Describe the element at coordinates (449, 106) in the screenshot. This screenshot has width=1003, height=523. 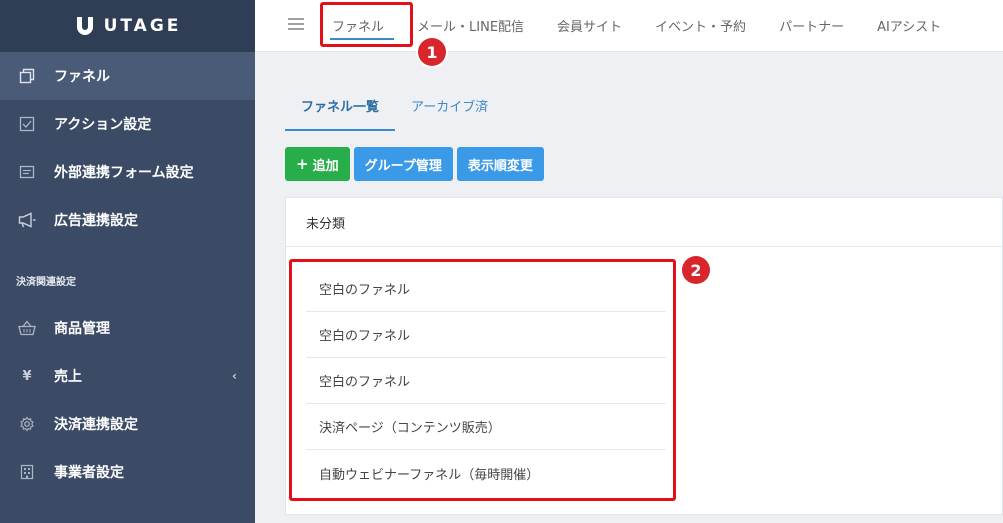
I see `subtab-archived: アーカイブ済` at that location.